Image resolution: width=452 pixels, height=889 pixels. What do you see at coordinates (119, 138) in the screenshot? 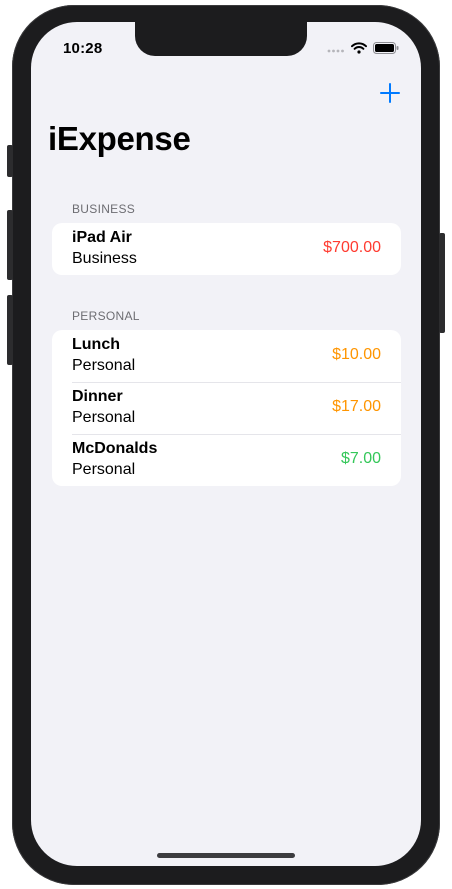
I see `page-title: iExpense` at bounding box center [119, 138].